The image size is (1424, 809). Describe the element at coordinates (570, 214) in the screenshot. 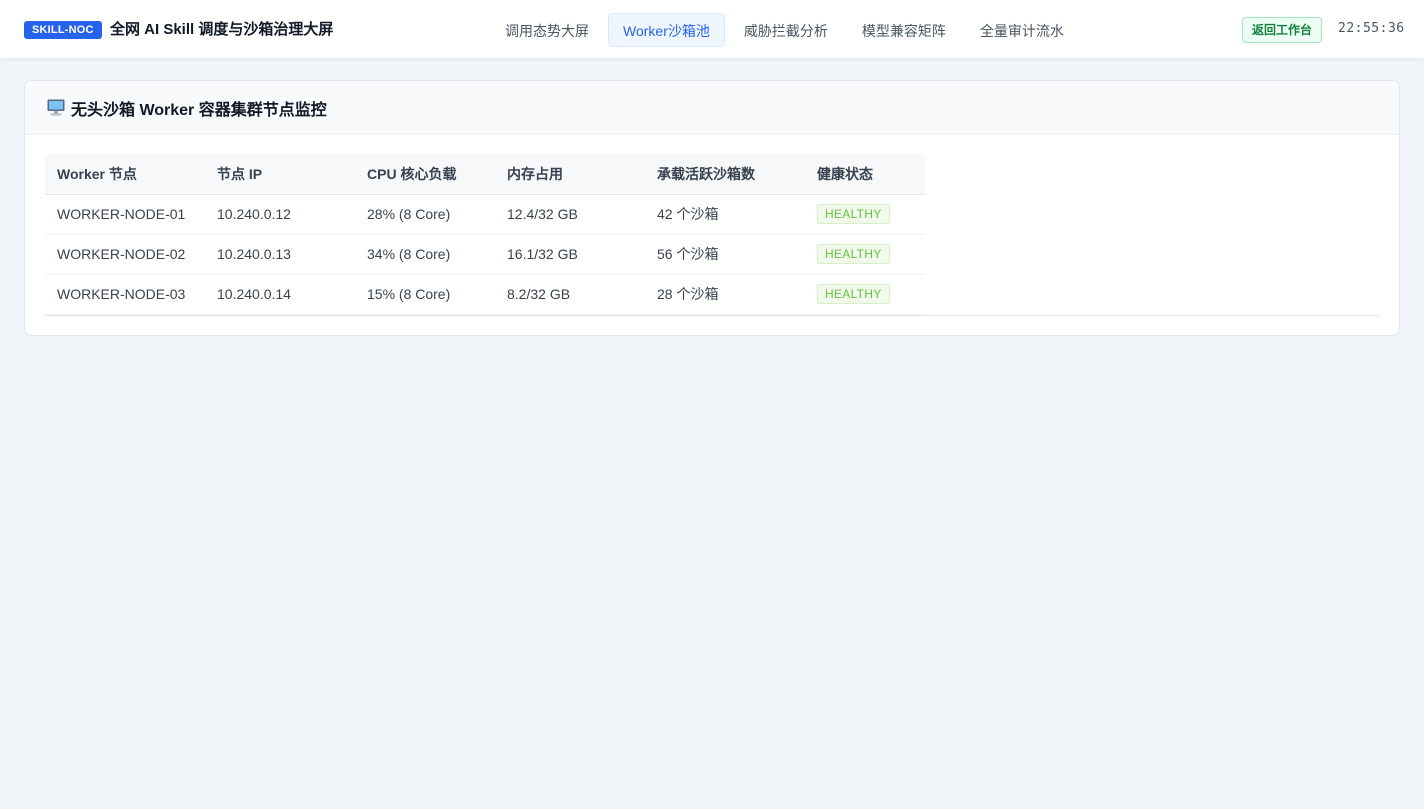

I see `memory-cell: 12.4/32 GB` at that location.